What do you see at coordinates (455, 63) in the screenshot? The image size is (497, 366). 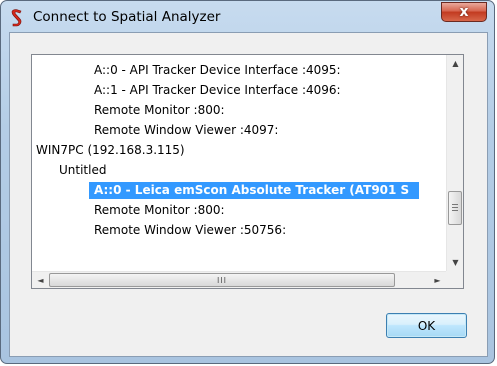 I see `scroll-up-arrow-icon: ▲` at bounding box center [455, 63].